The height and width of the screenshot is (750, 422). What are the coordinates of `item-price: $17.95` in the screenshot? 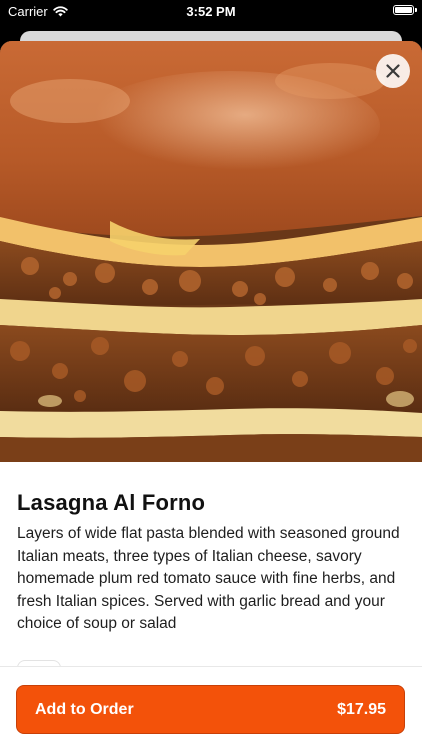 It's located at (361, 709).